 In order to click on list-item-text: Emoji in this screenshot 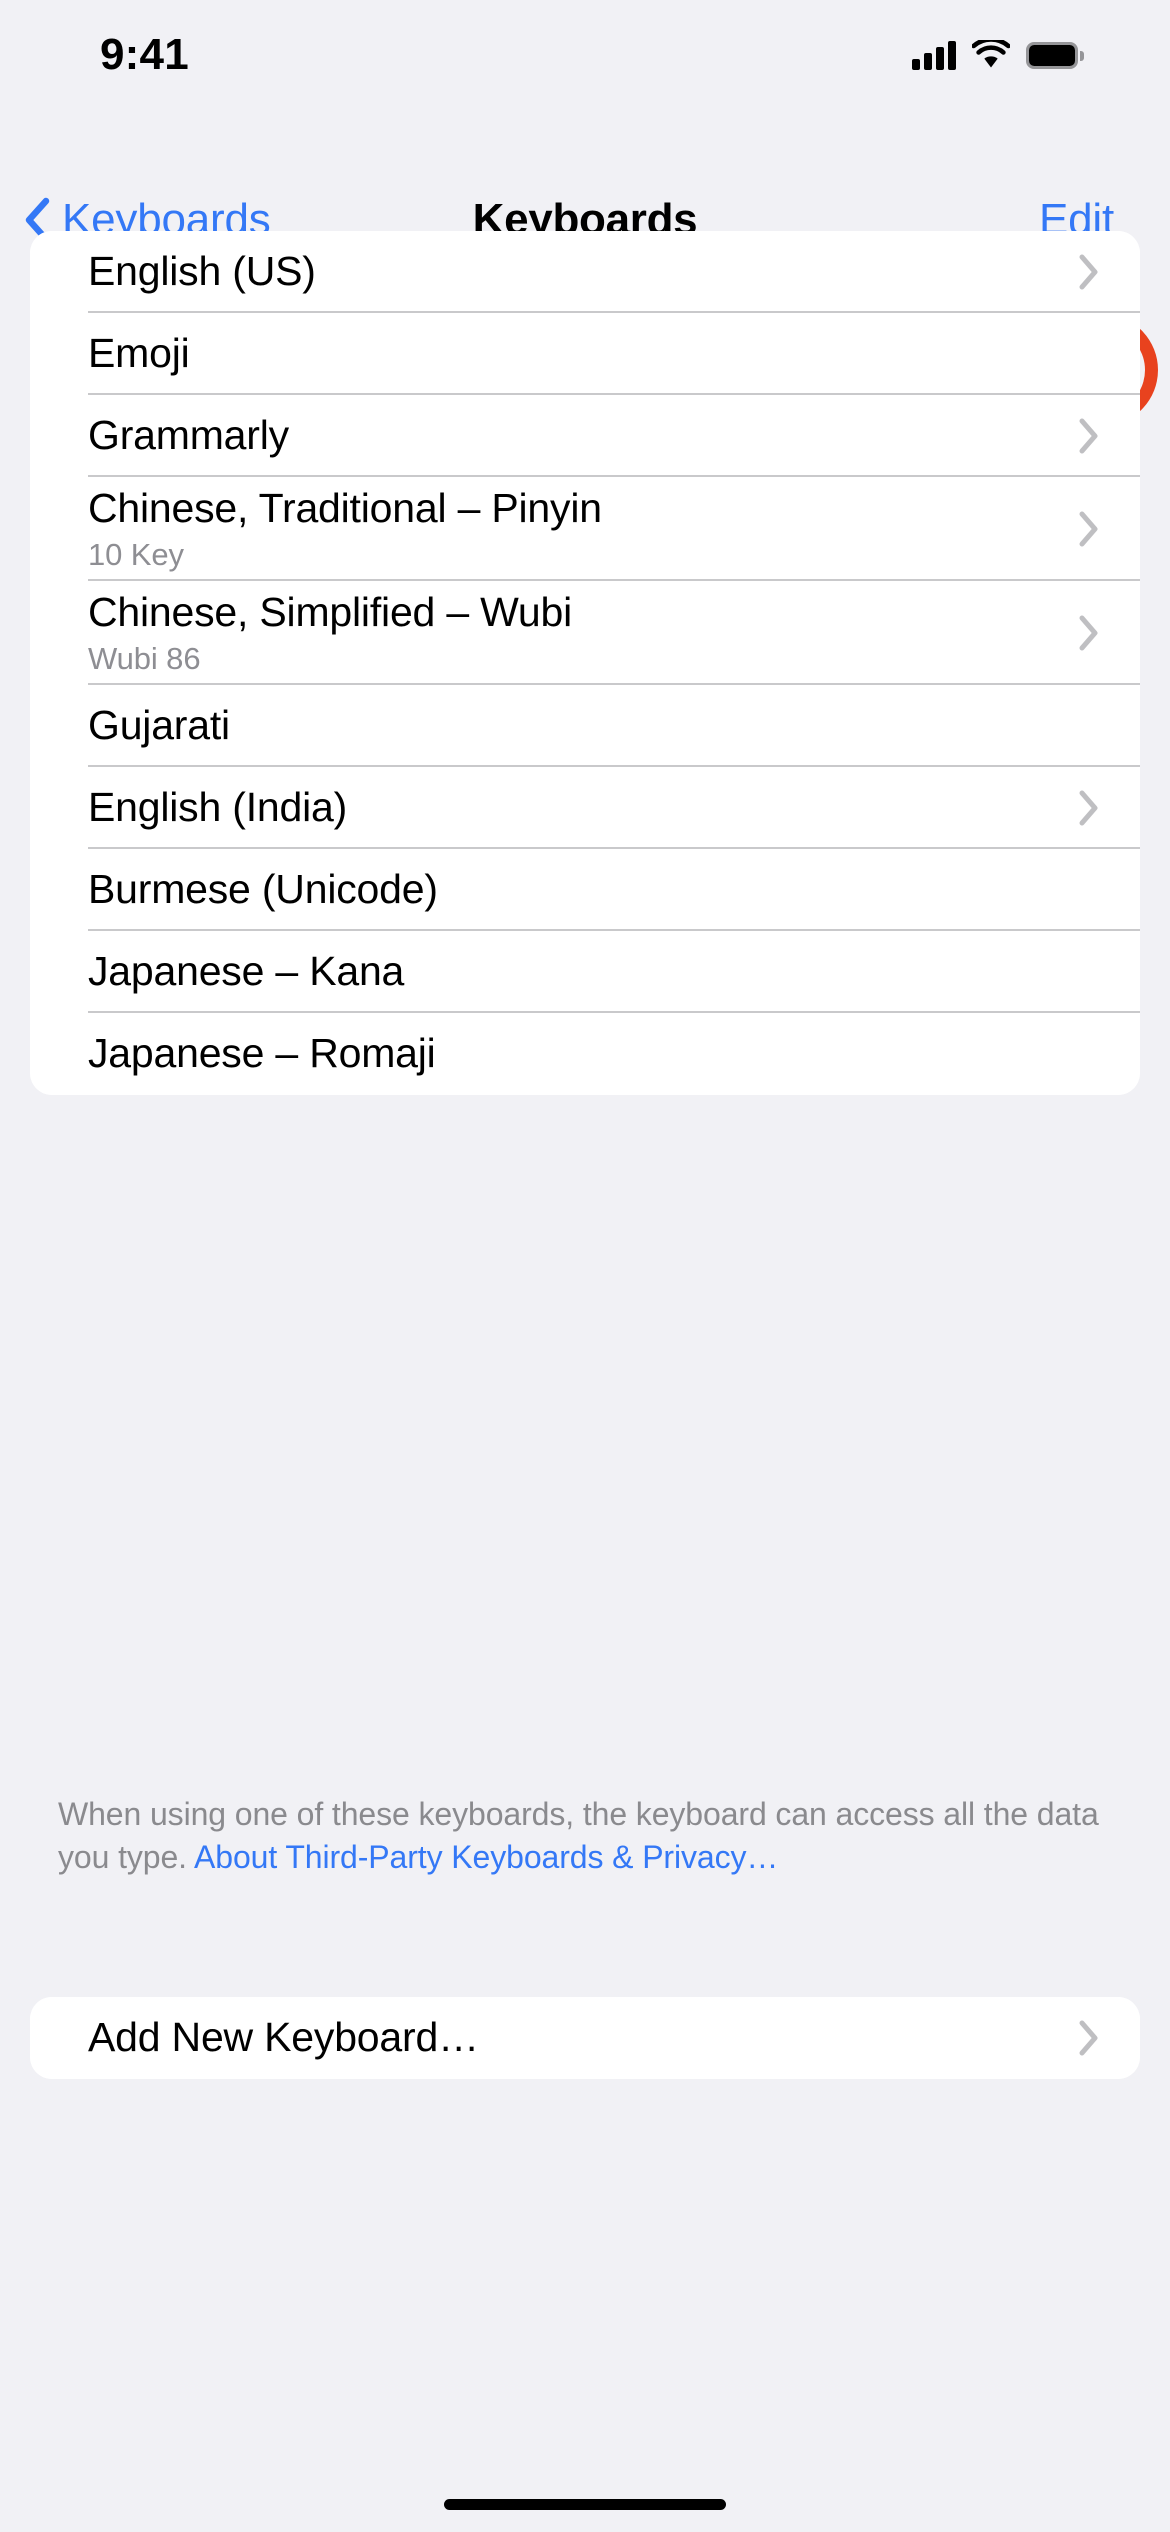, I will do `click(583, 353)`.